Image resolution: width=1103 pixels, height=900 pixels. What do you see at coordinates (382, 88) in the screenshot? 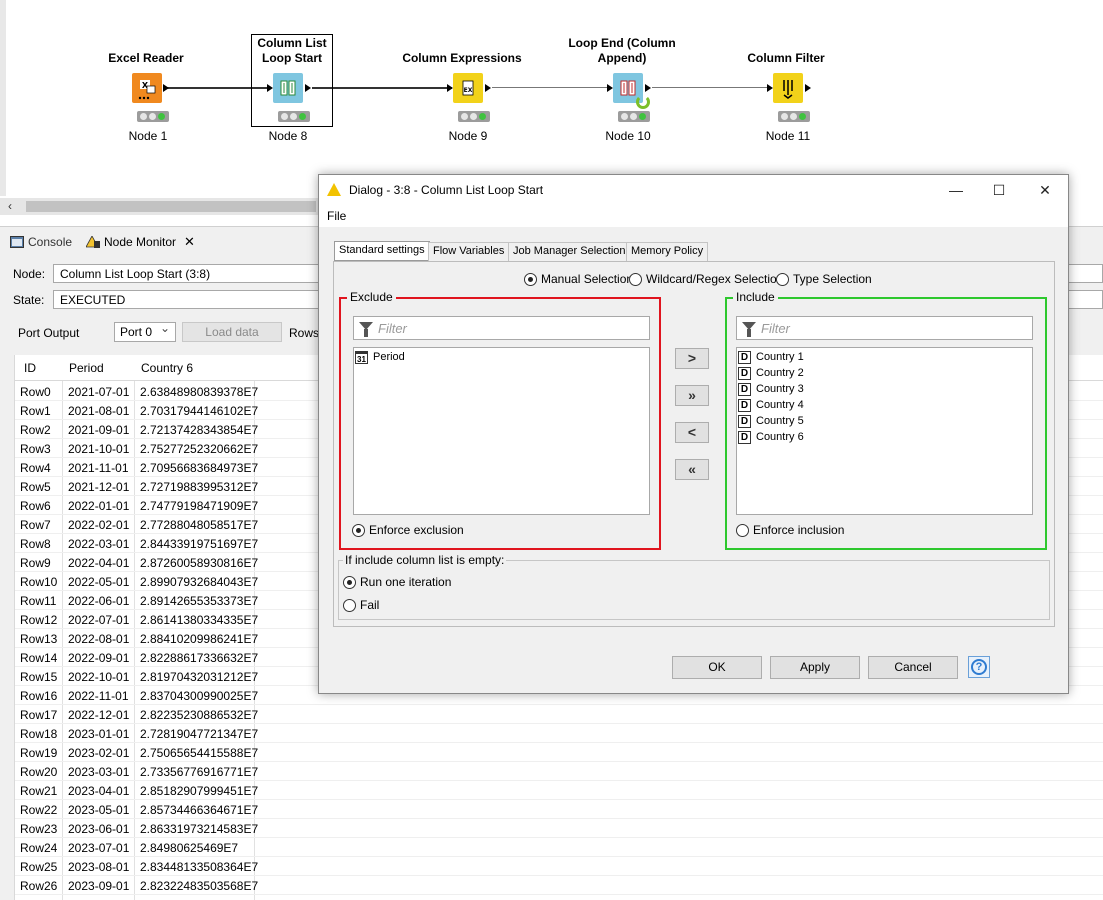
I see `connection-node8-node9` at bounding box center [382, 88].